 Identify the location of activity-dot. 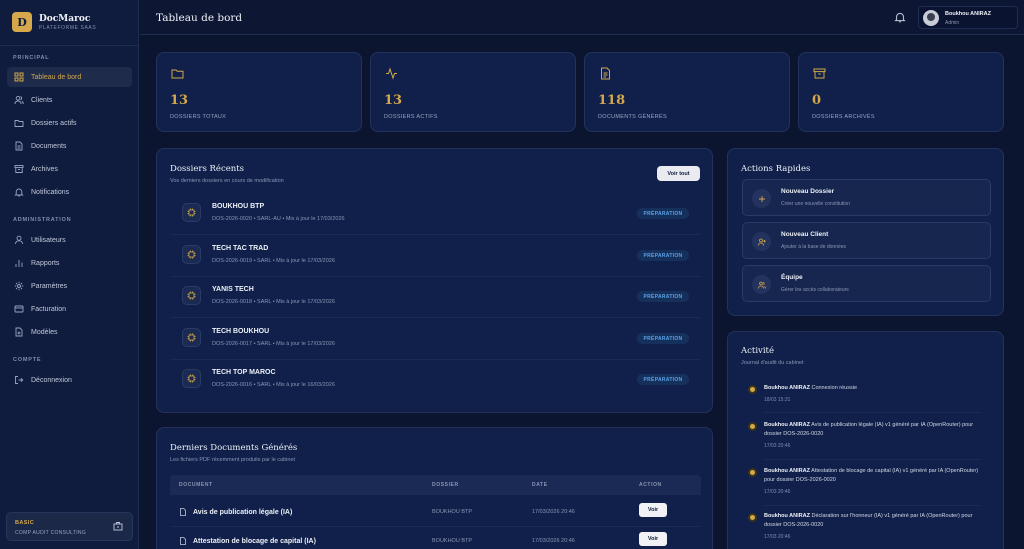
(752, 517).